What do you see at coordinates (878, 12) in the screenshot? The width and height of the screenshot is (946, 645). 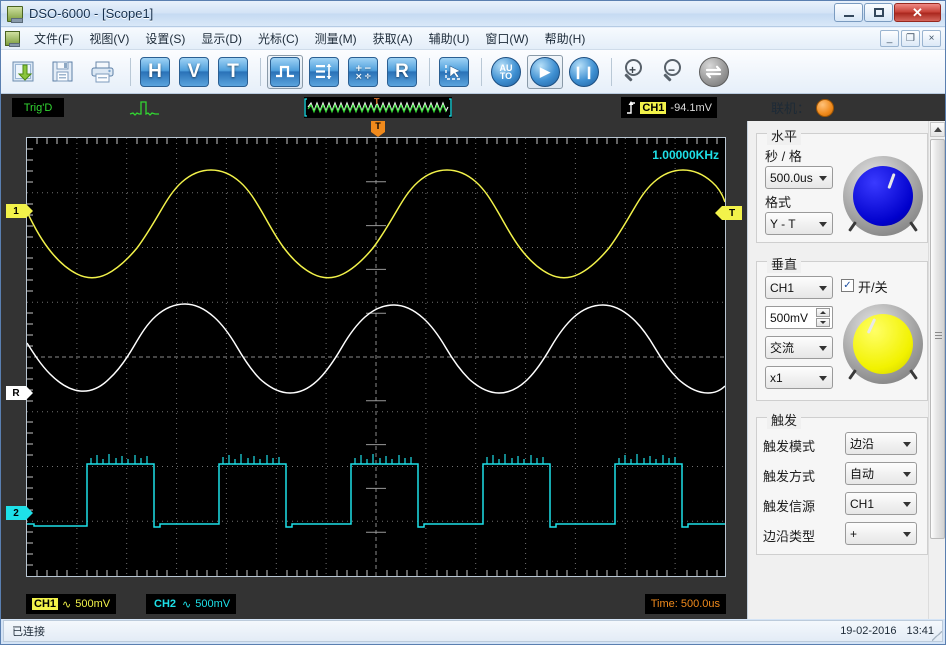 I see `maximize-button` at bounding box center [878, 12].